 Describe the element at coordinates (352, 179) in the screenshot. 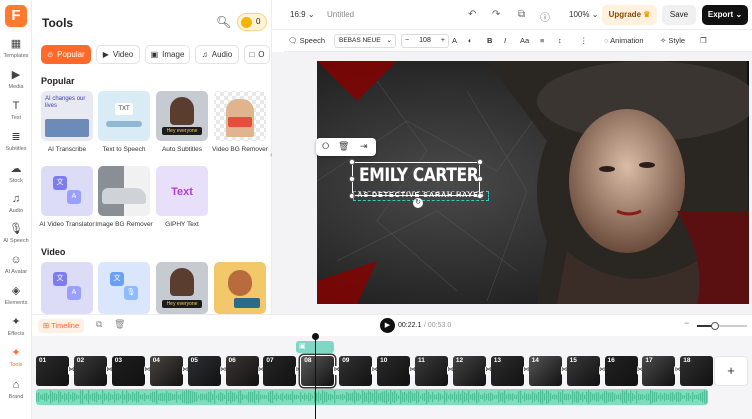

I see `resize-handle-left` at that location.